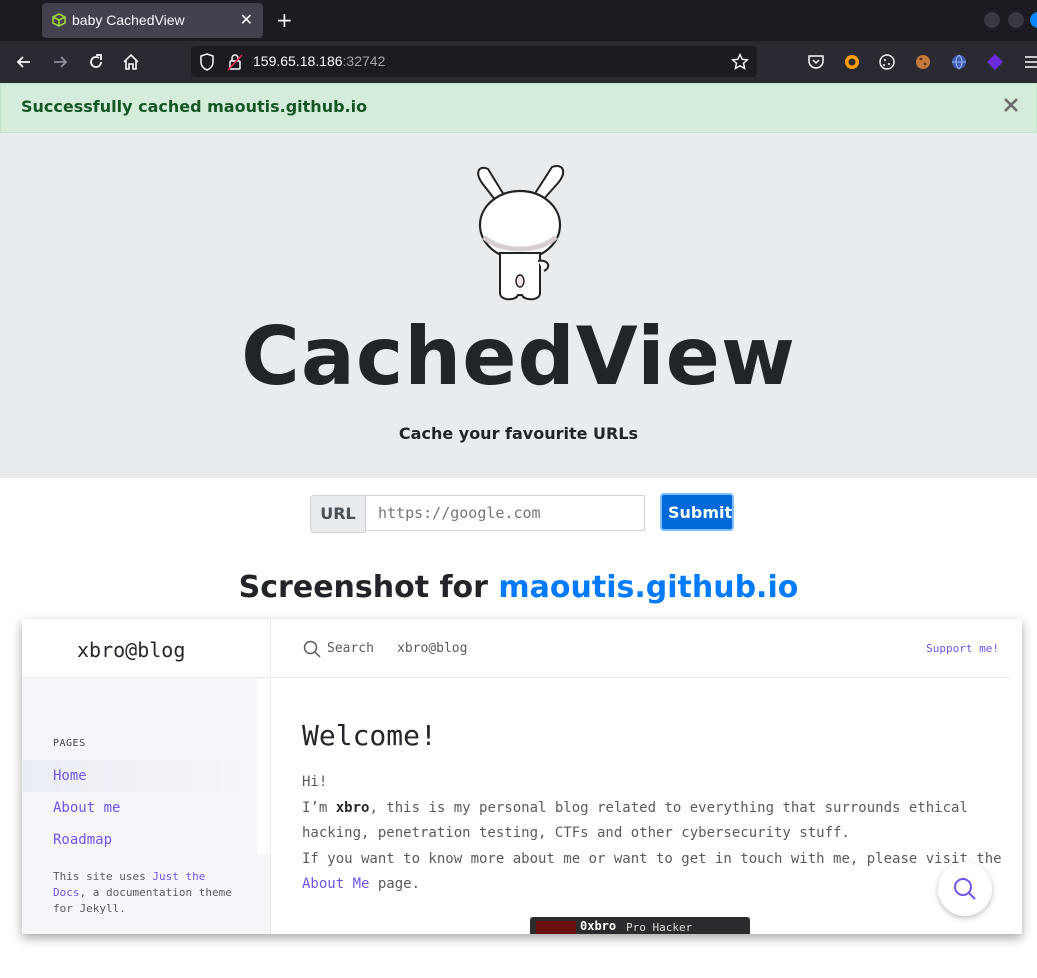 This screenshot has height=978, width=1037. What do you see at coordinates (69, 743) in the screenshot?
I see `pages-label: PAGES` at bounding box center [69, 743].